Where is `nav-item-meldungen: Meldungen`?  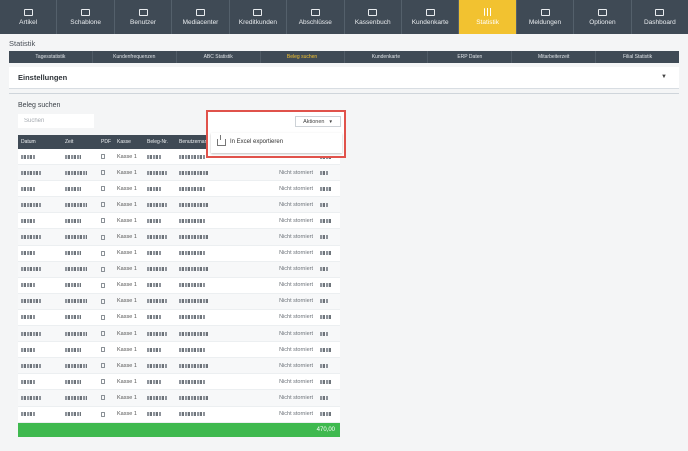
nav-item-meldungen: Meldungen is located at coordinates (546, 17).